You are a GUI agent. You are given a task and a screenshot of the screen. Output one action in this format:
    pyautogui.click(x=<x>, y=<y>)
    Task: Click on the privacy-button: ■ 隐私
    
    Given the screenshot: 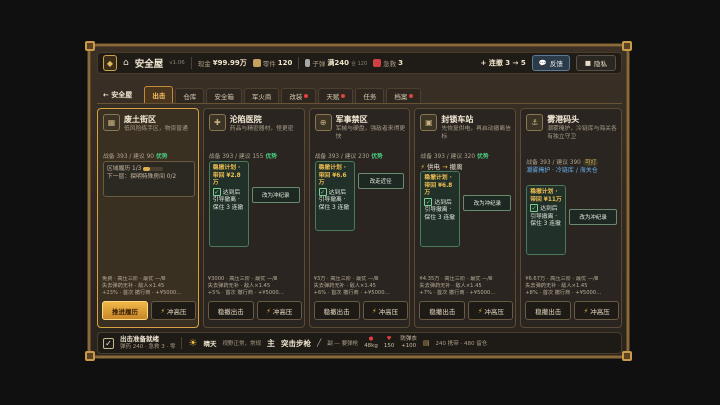 What is the action you would take?
    pyautogui.click(x=595, y=63)
    